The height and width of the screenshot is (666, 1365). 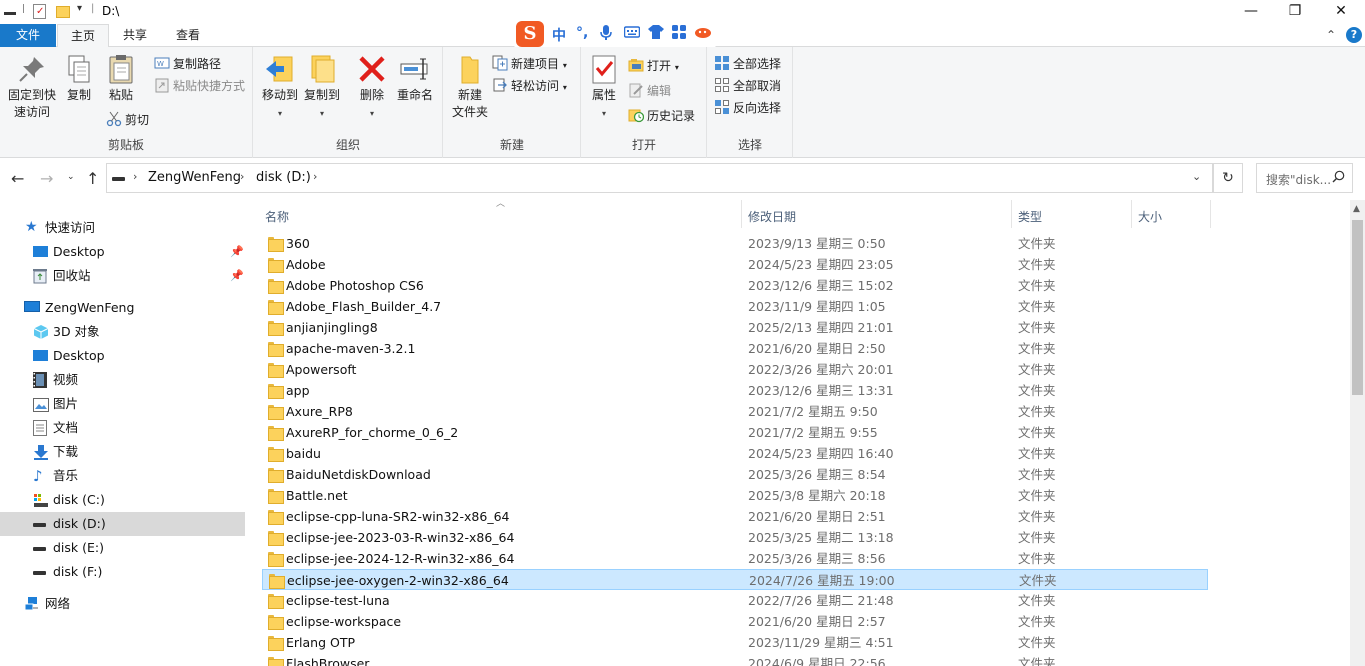 I want to click on open-button: 打开 ▾, so click(x=653, y=66).